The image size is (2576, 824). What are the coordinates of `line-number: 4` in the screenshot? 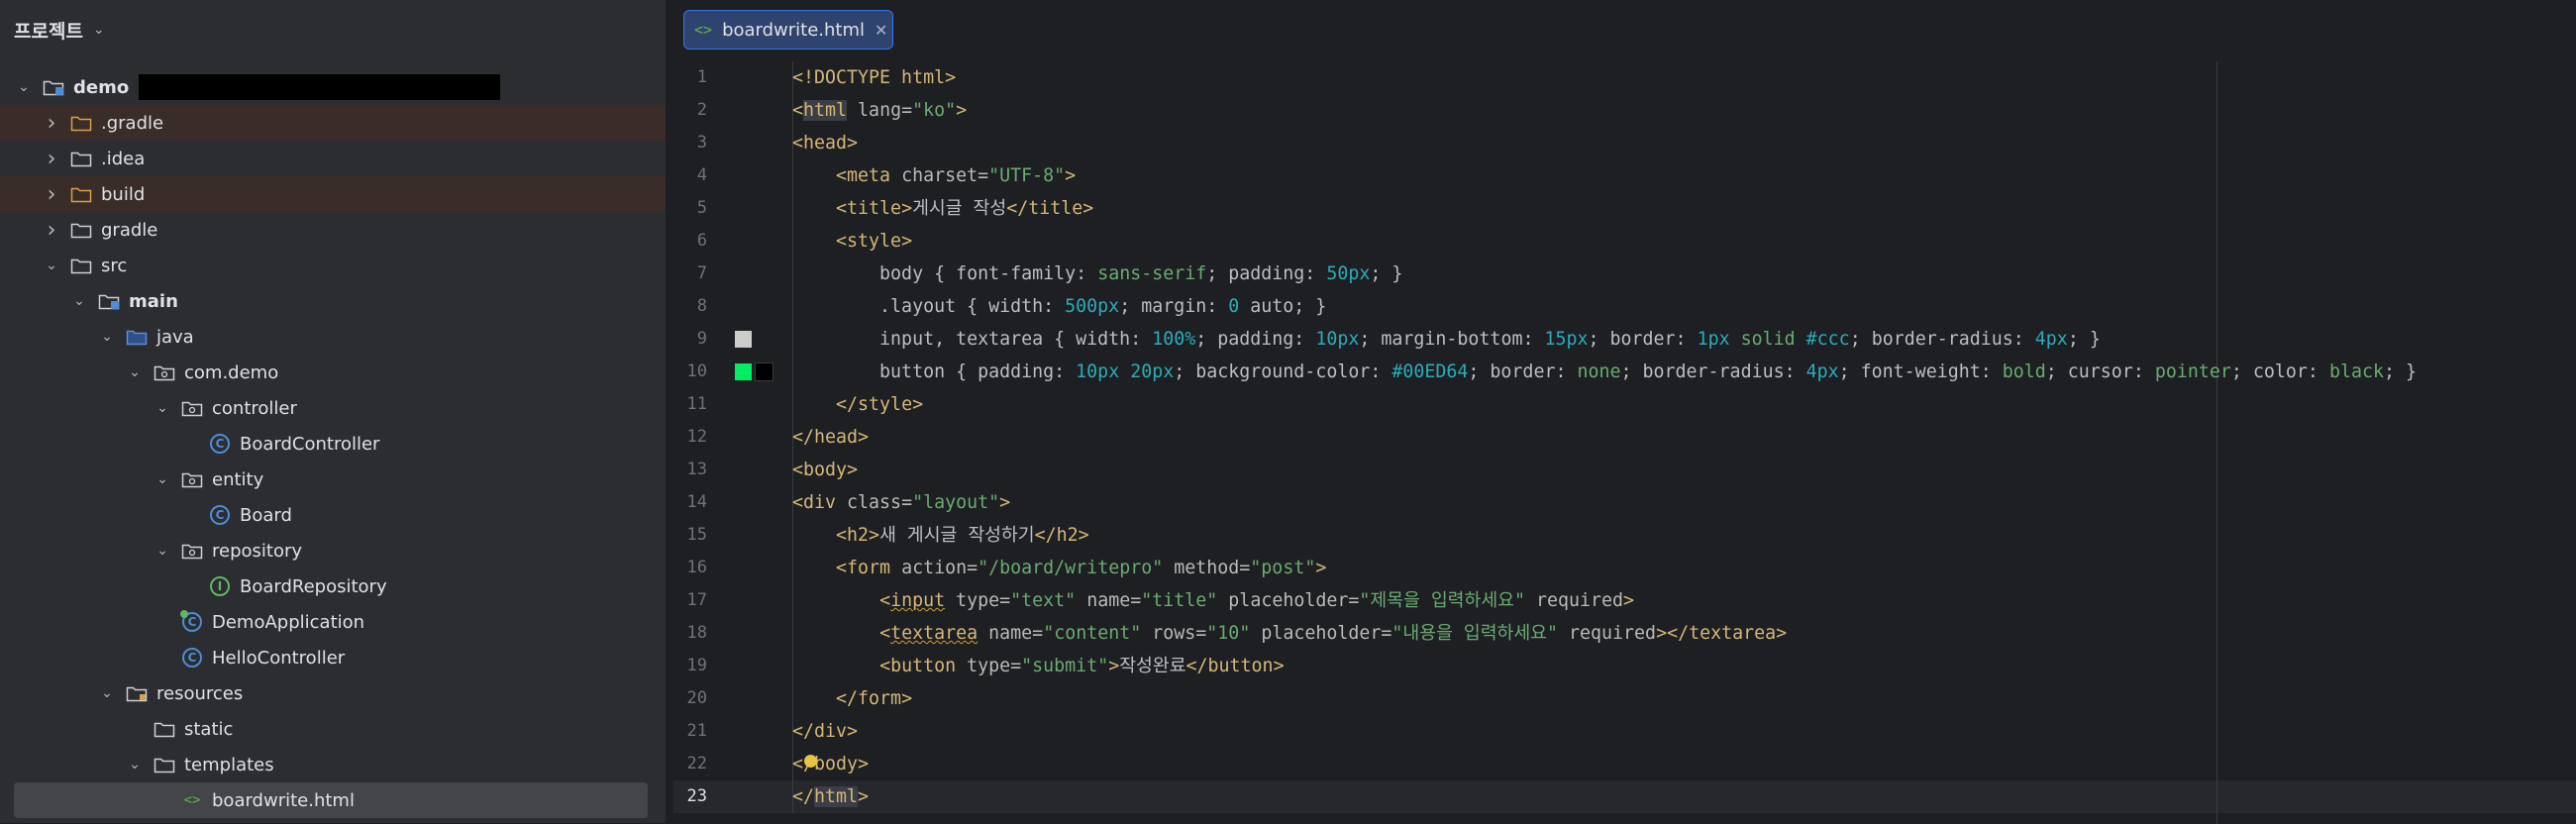 It's located at (701, 175).